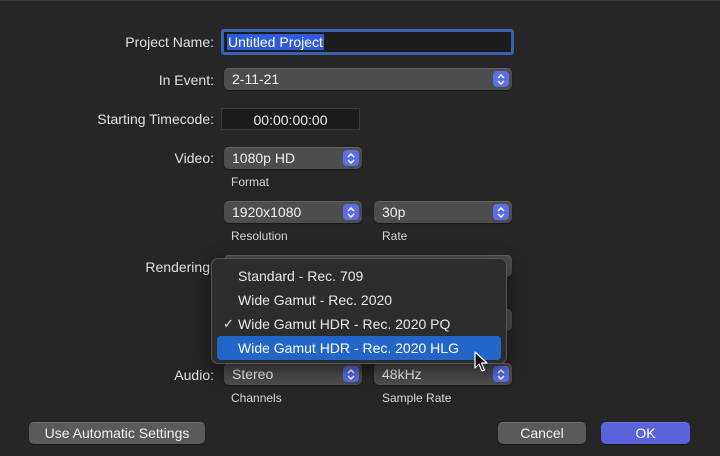  What do you see at coordinates (264, 158) in the screenshot?
I see `format-value: 1080p HD` at bounding box center [264, 158].